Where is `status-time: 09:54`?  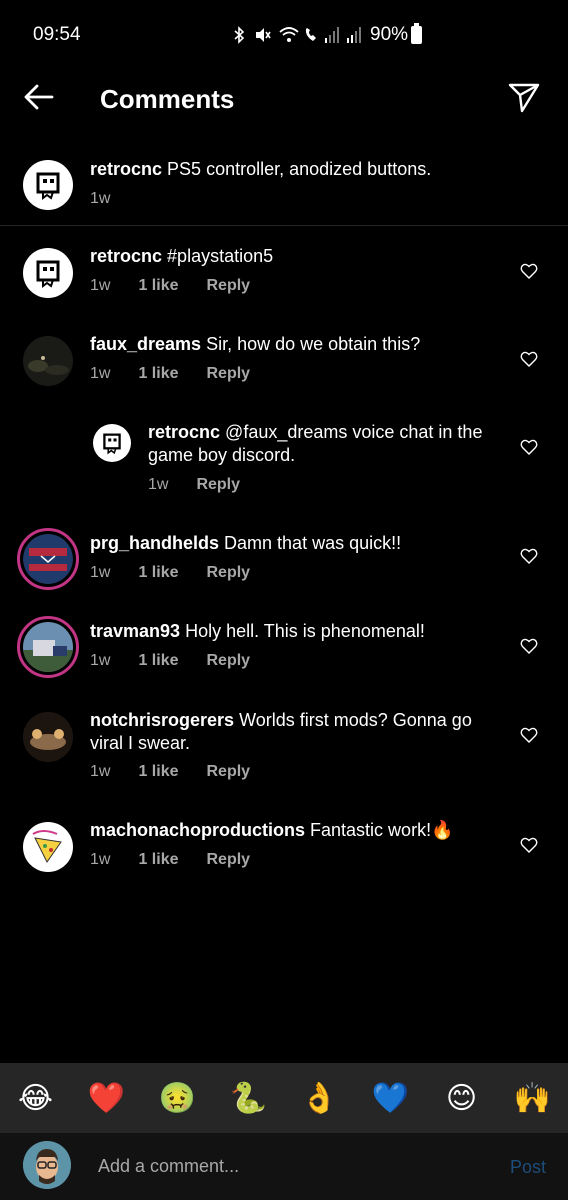 status-time: 09:54 is located at coordinates (57, 34).